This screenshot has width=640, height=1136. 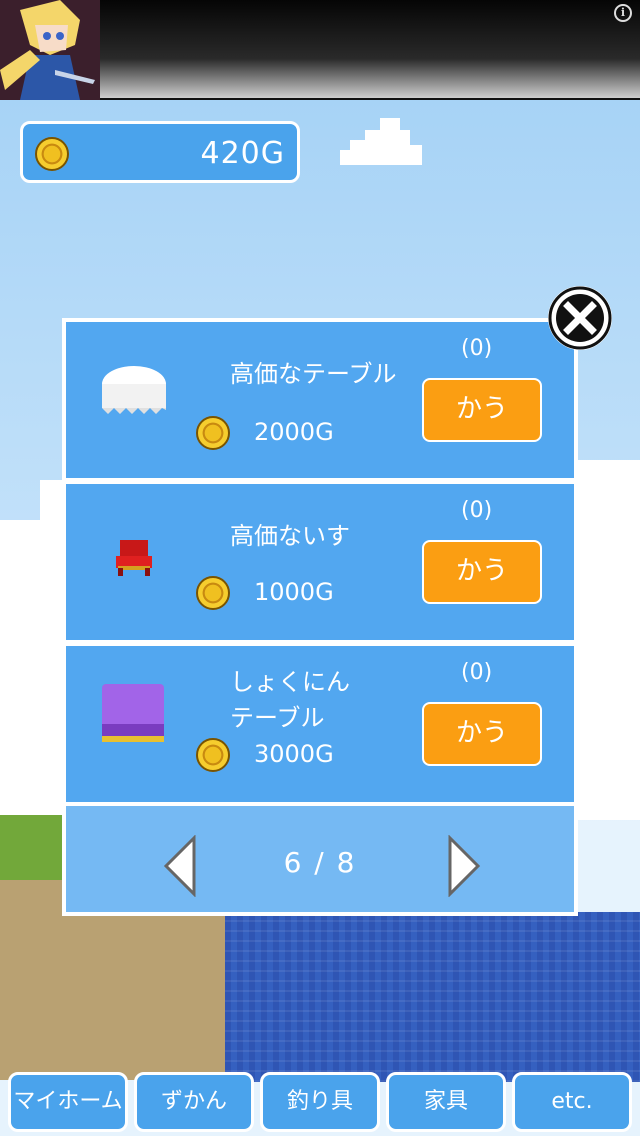 What do you see at coordinates (446, 1102) in the screenshot?
I see `tab-furniture: 家具` at bounding box center [446, 1102].